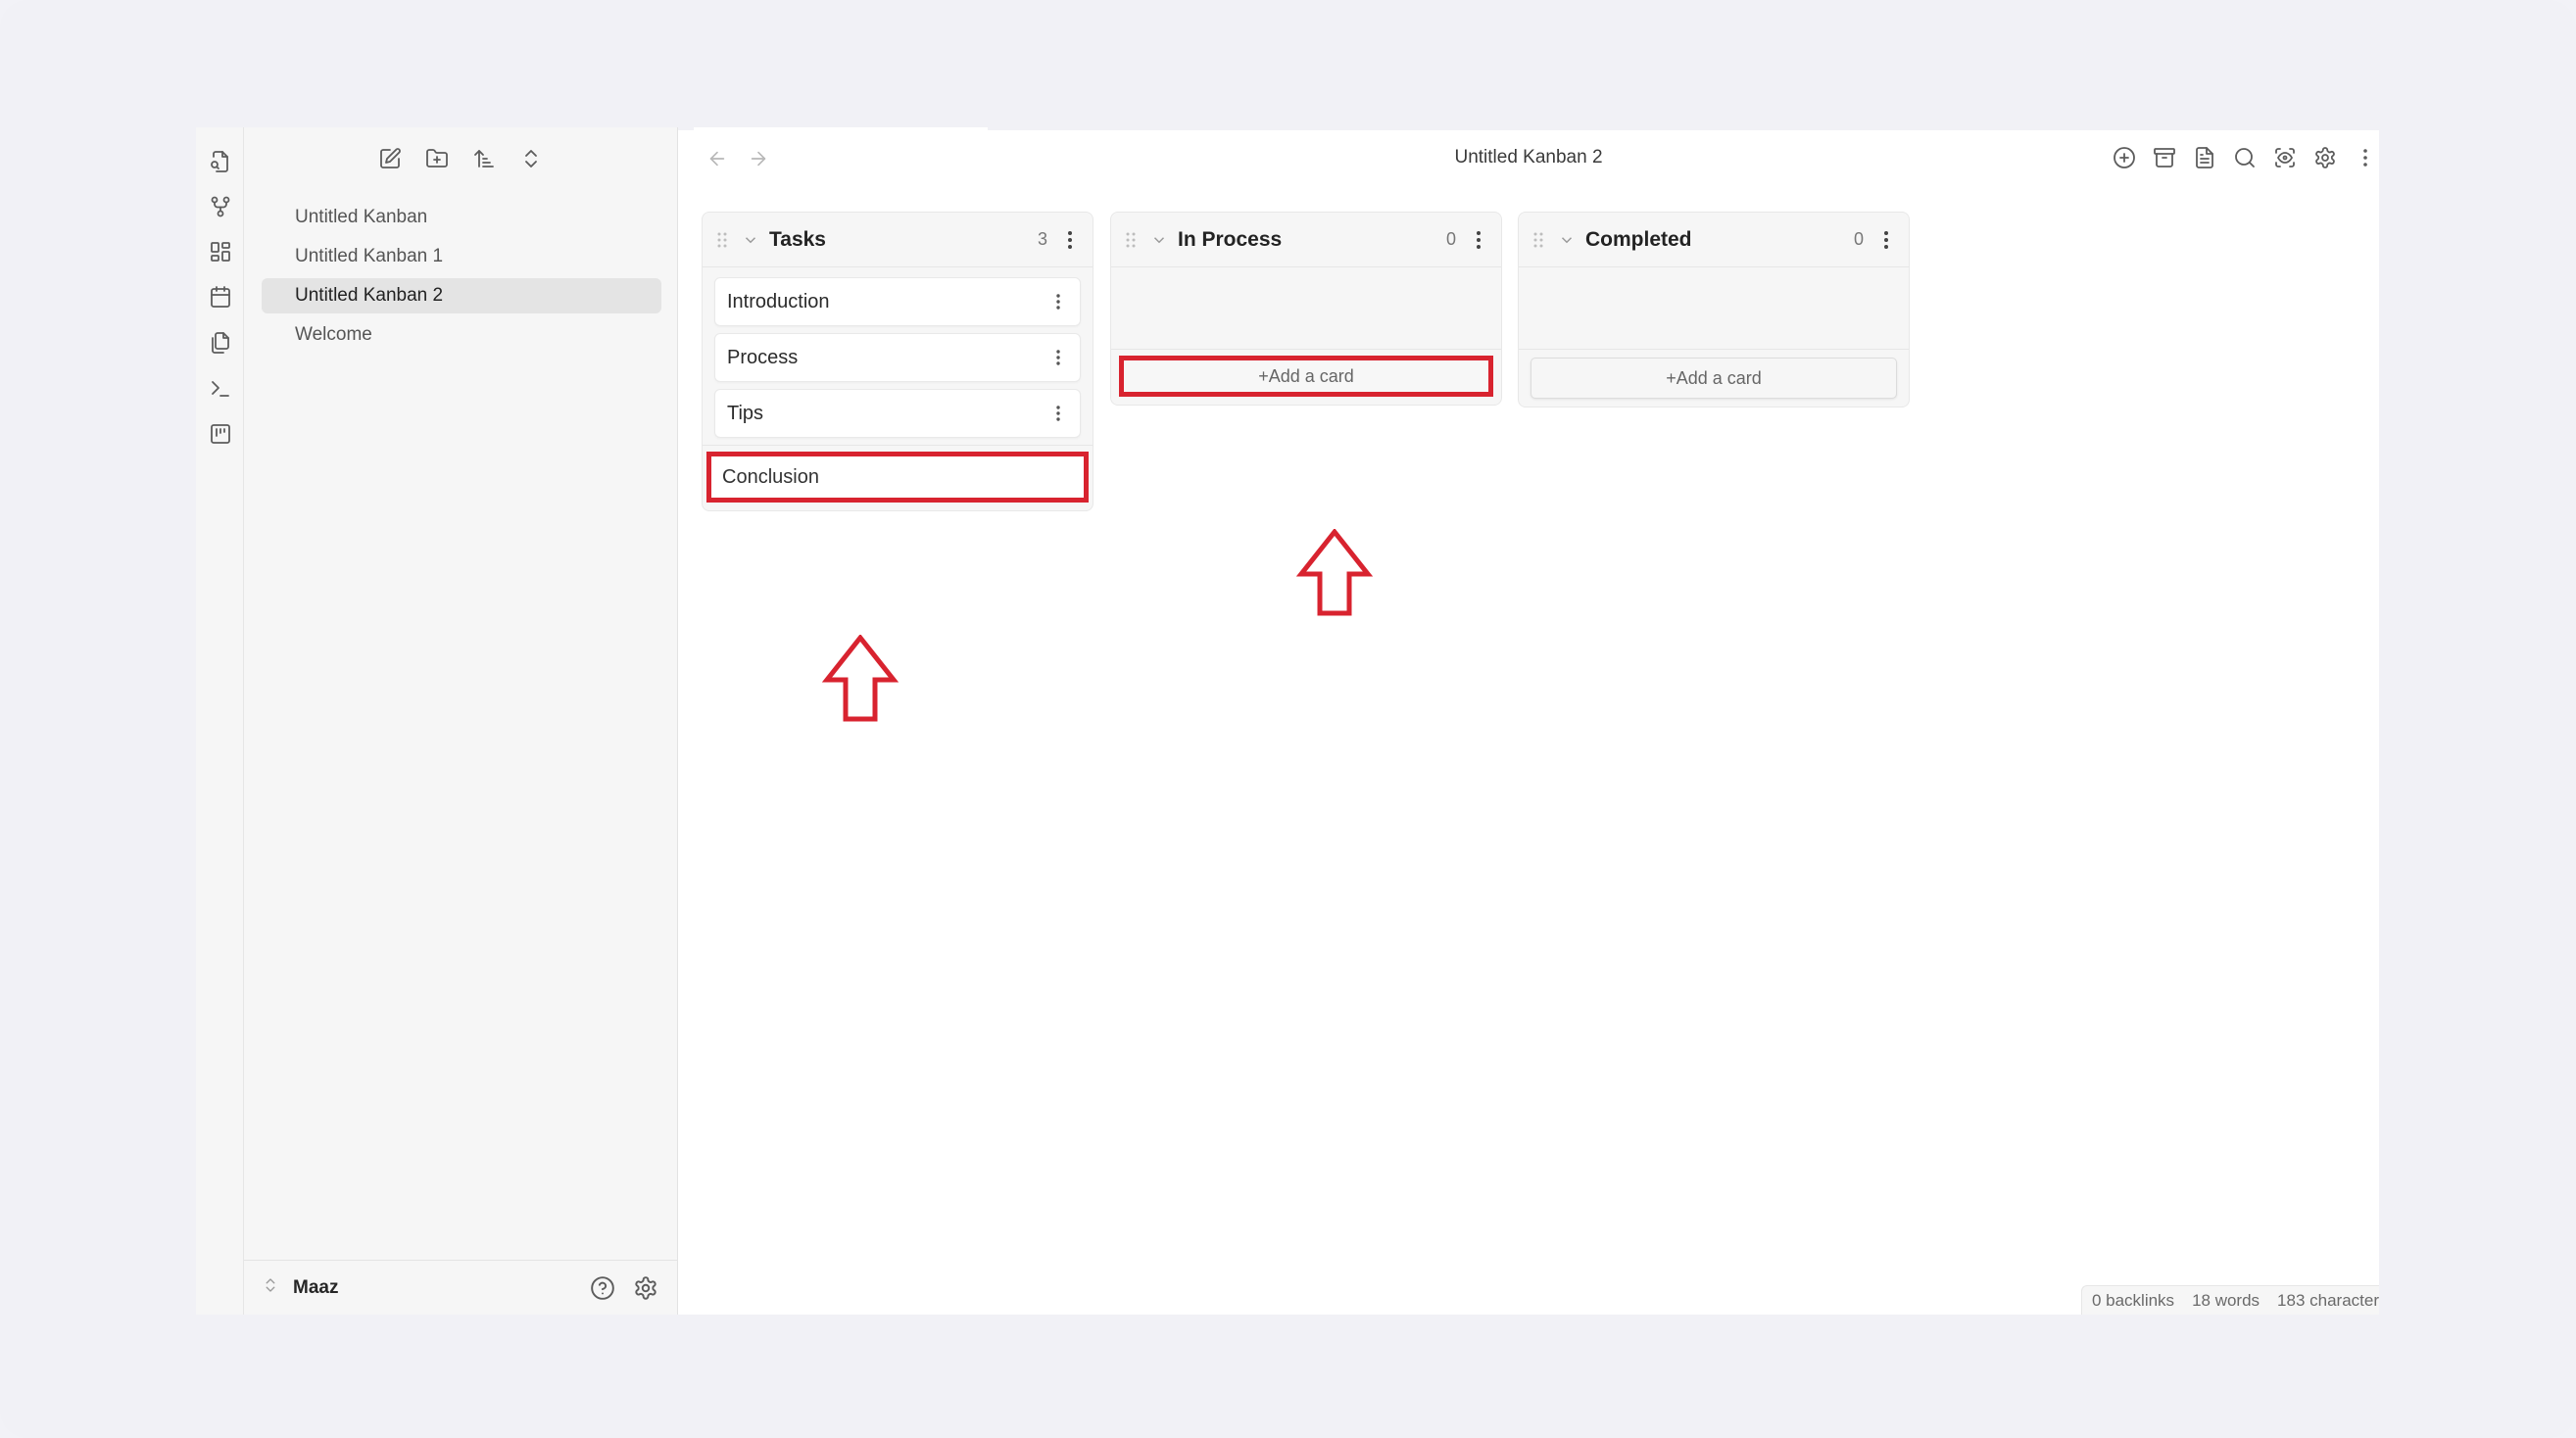 This screenshot has height=1438, width=2576. Describe the element at coordinates (461, 296) in the screenshot. I see `file-item-untitled-kanban-2: Untitled Kanban 2` at that location.